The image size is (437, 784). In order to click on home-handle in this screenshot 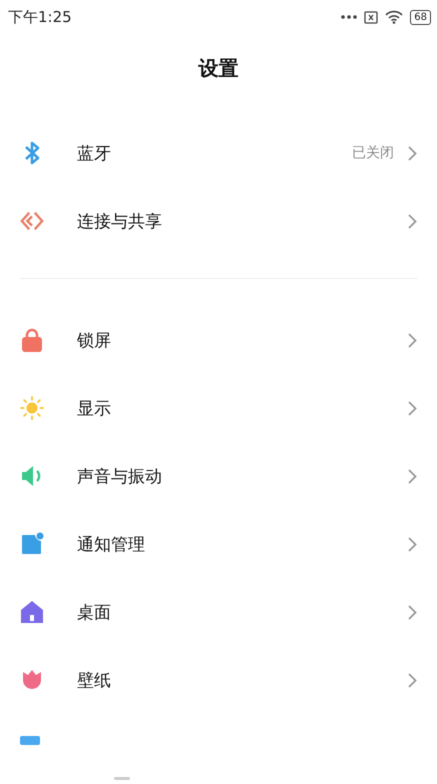, I will do `click(122, 778)`.